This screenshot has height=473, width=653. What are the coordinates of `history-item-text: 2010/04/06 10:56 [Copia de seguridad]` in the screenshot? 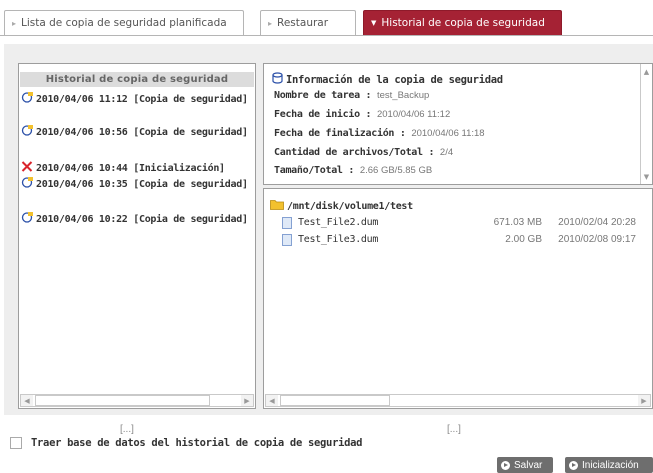 It's located at (142, 132).